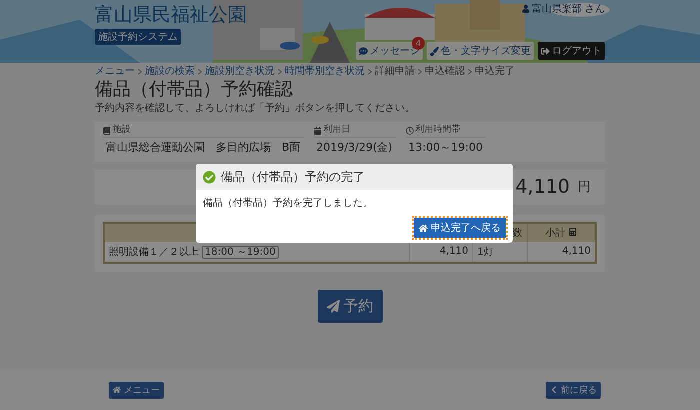 The image size is (700, 410). What do you see at coordinates (568, 9) in the screenshot?
I see `user-name: 富山県楽部 さん` at bounding box center [568, 9].